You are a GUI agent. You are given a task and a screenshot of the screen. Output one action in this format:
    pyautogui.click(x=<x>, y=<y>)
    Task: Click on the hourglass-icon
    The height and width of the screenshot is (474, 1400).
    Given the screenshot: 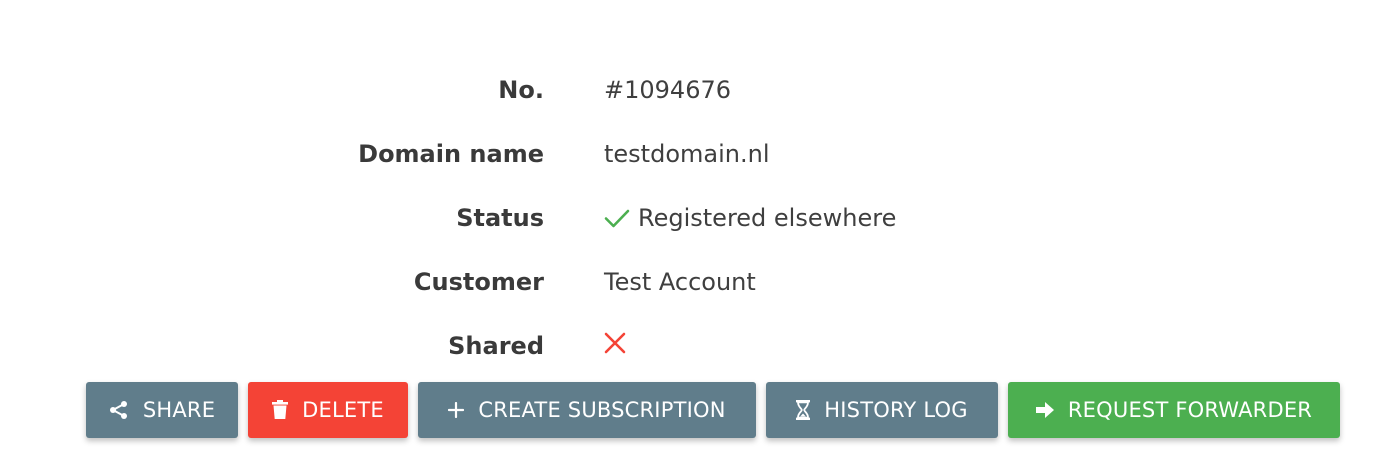 What is the action you would take?
    pyautogui.click(x=803, y=410)
    